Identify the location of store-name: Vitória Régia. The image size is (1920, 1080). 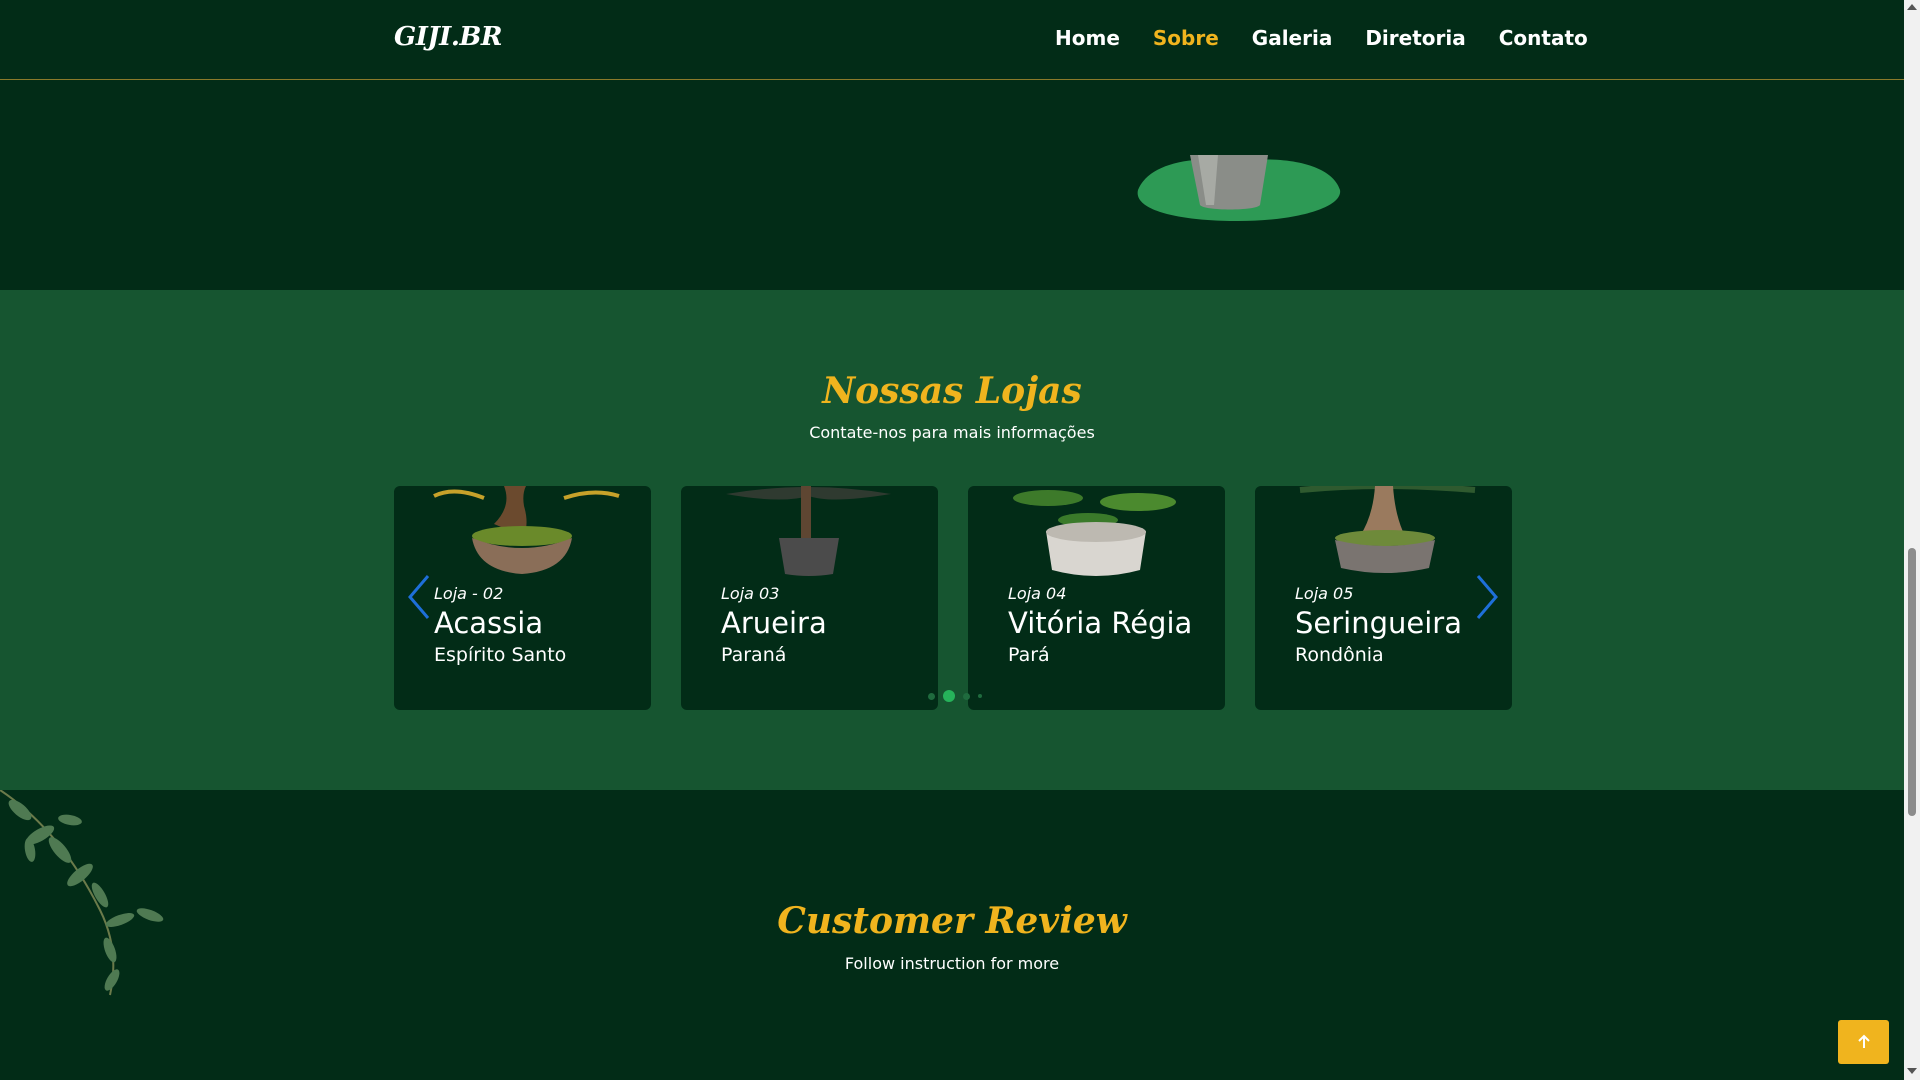
(1100, 623).